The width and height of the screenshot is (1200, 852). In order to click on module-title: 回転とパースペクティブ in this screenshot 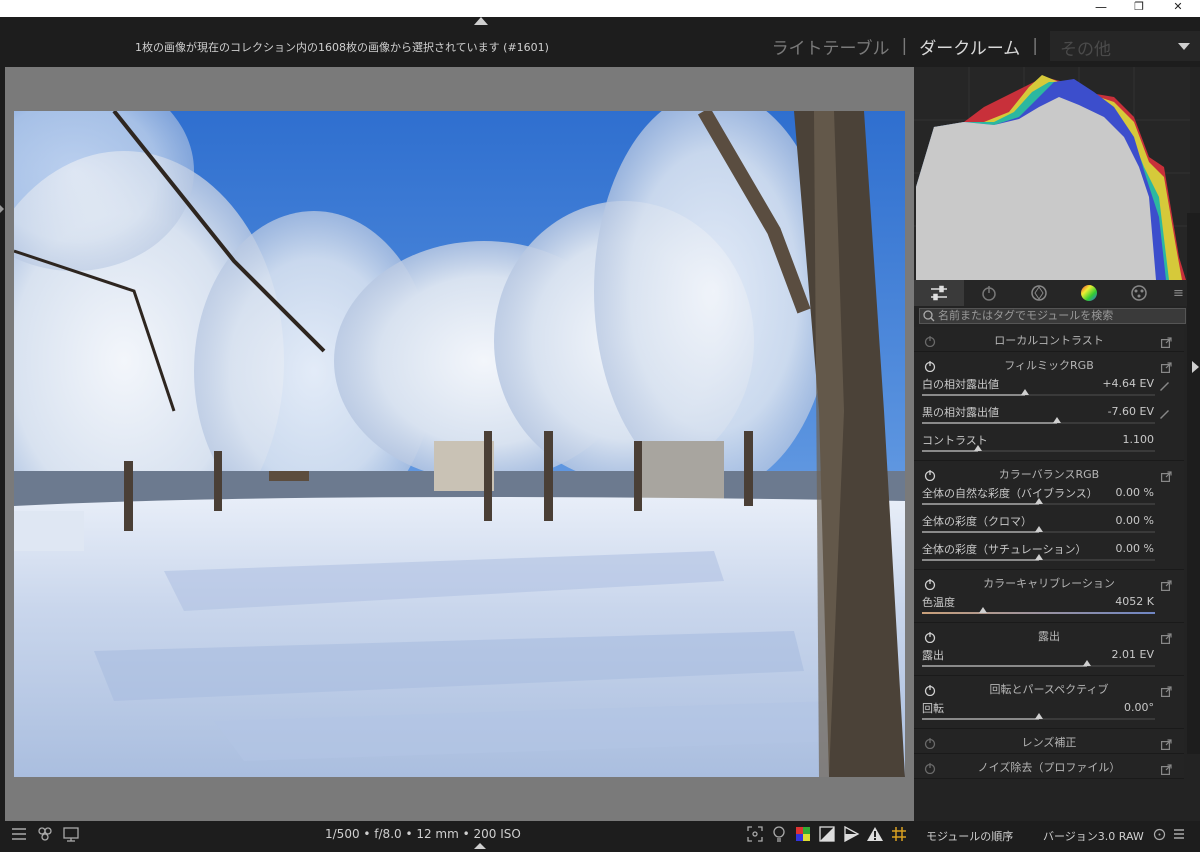, I will do `click(1049, 689)`.